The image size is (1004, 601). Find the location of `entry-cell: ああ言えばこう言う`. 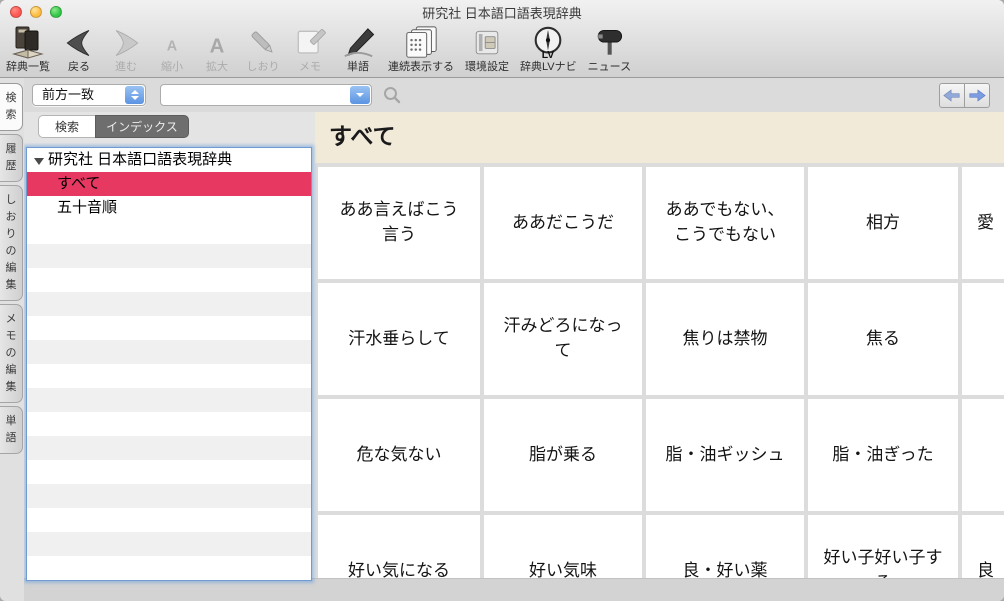

entry-cell: ああ言えばこう言う is located at coordinates (399, 223).